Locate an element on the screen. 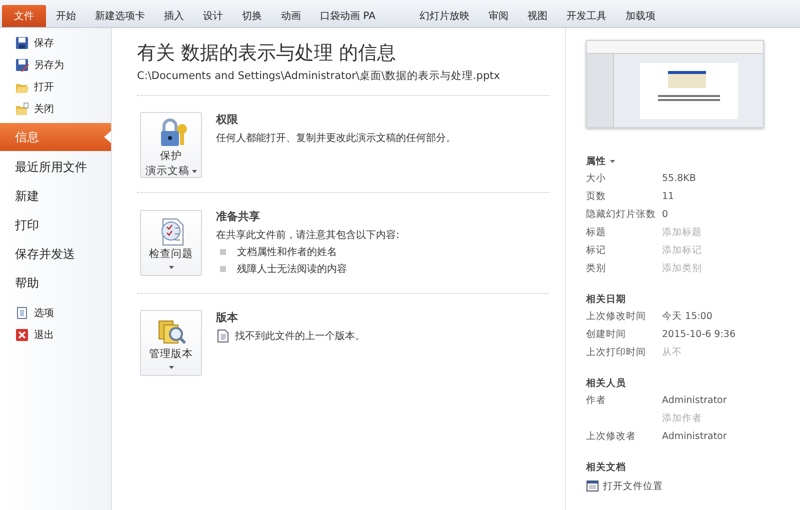 This screenshot has height=510, width=800. menu-item: 打印 is located at coordinates (55, 225).